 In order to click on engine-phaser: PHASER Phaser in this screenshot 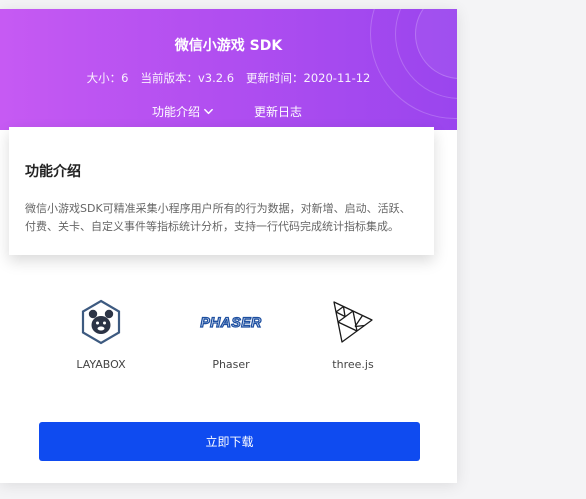, I will do `click(231, 335)`.